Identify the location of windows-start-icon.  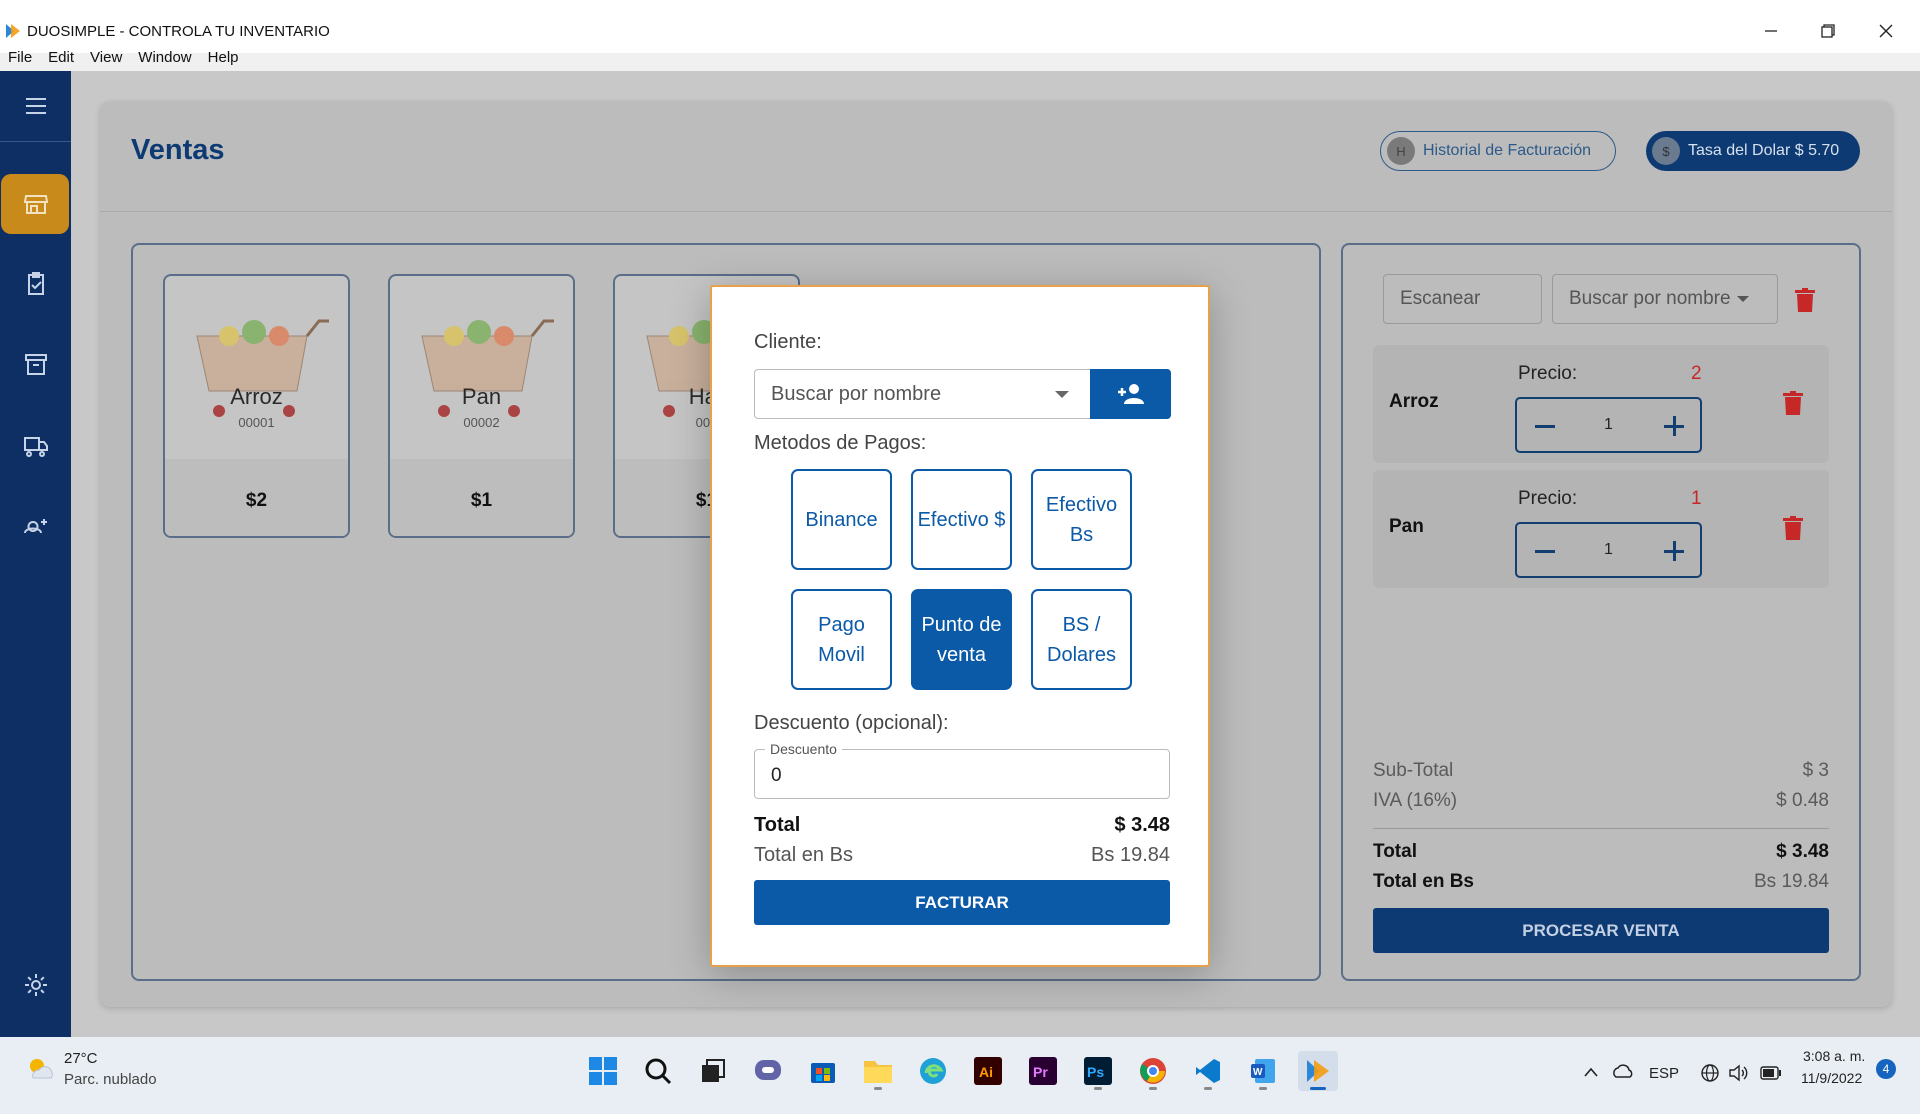
(603, 1071).